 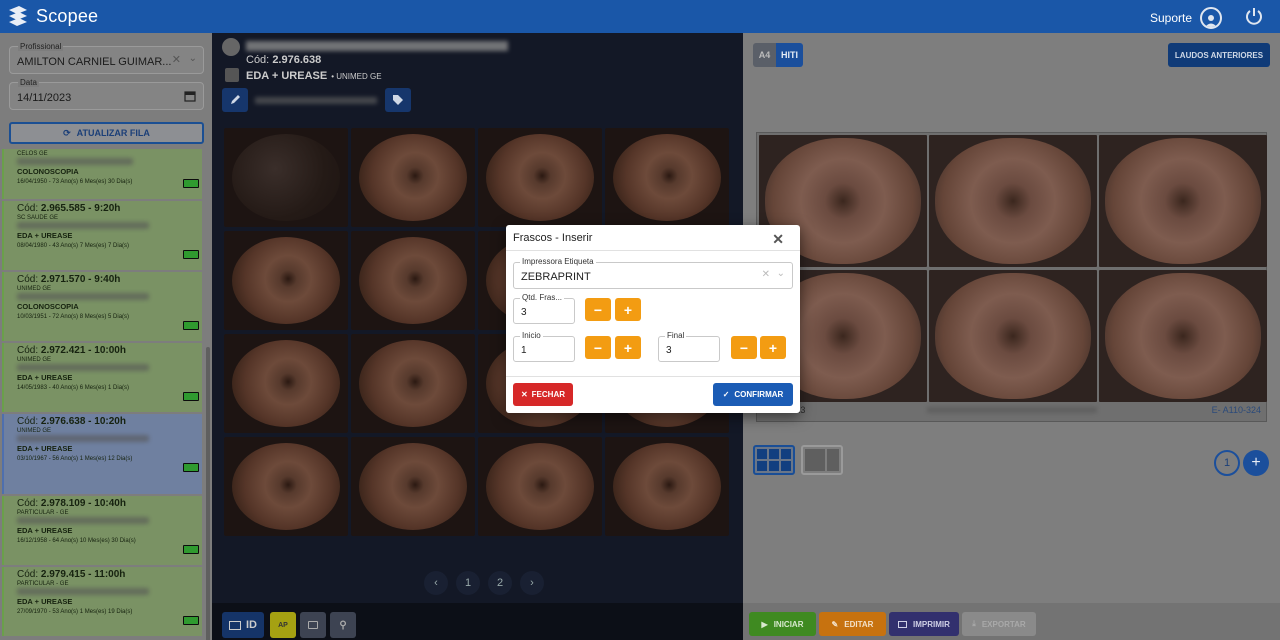 I want to click on page-2-button: 2, so click(x=500, y=583).